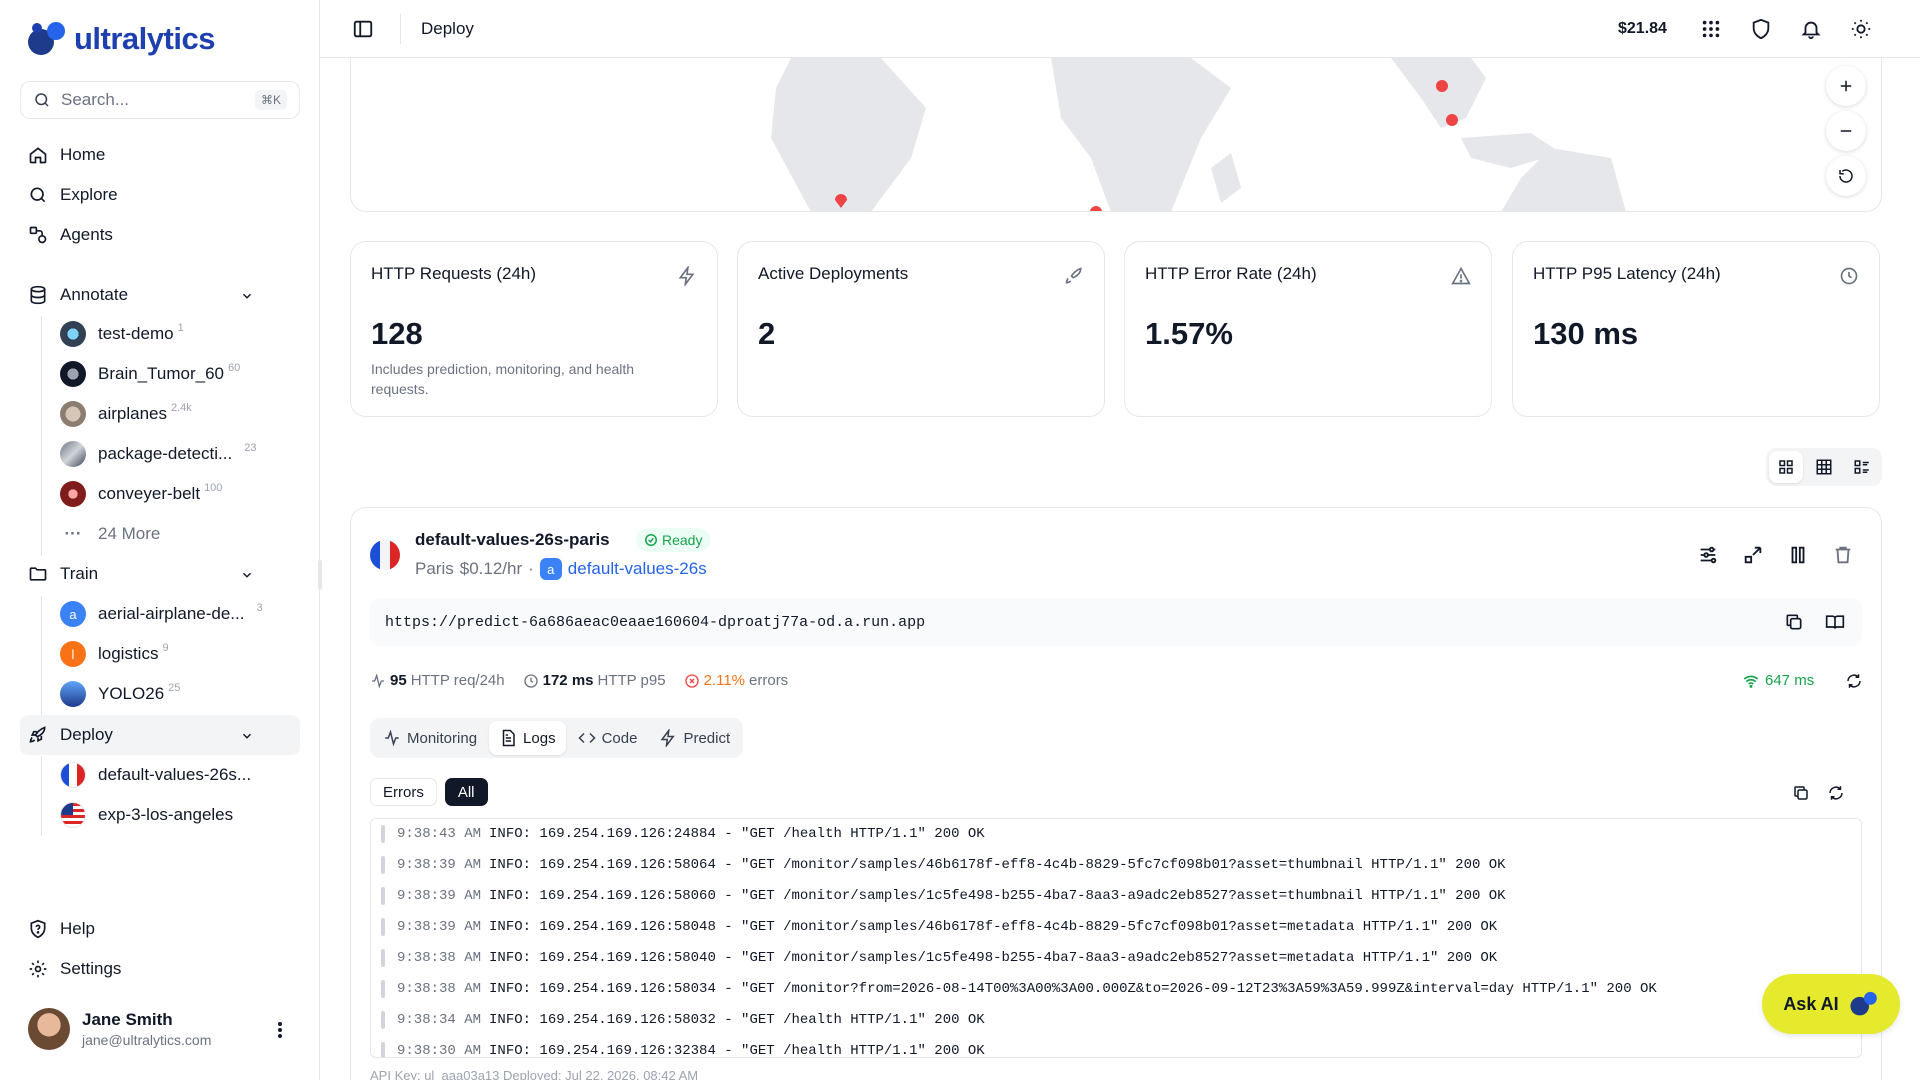 The height and width of the screenshot is (1080, 1920). Describe the element at coordinates (363, 29) in the screenshot. I see `sidebar-toggle-icon` at that location.